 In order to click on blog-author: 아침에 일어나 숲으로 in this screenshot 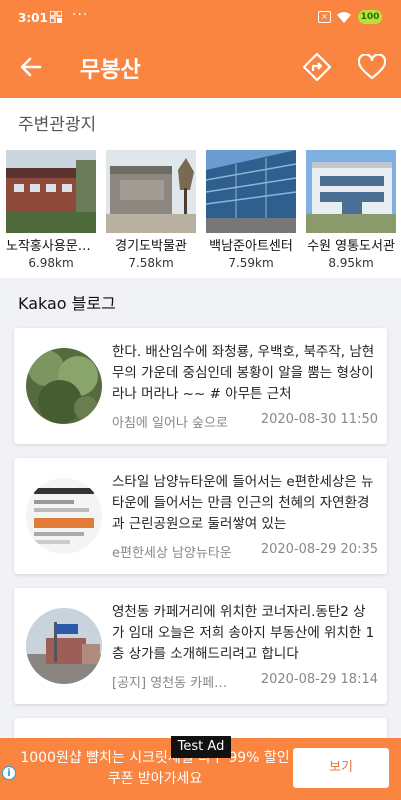, I will do `click(170, 423)`.